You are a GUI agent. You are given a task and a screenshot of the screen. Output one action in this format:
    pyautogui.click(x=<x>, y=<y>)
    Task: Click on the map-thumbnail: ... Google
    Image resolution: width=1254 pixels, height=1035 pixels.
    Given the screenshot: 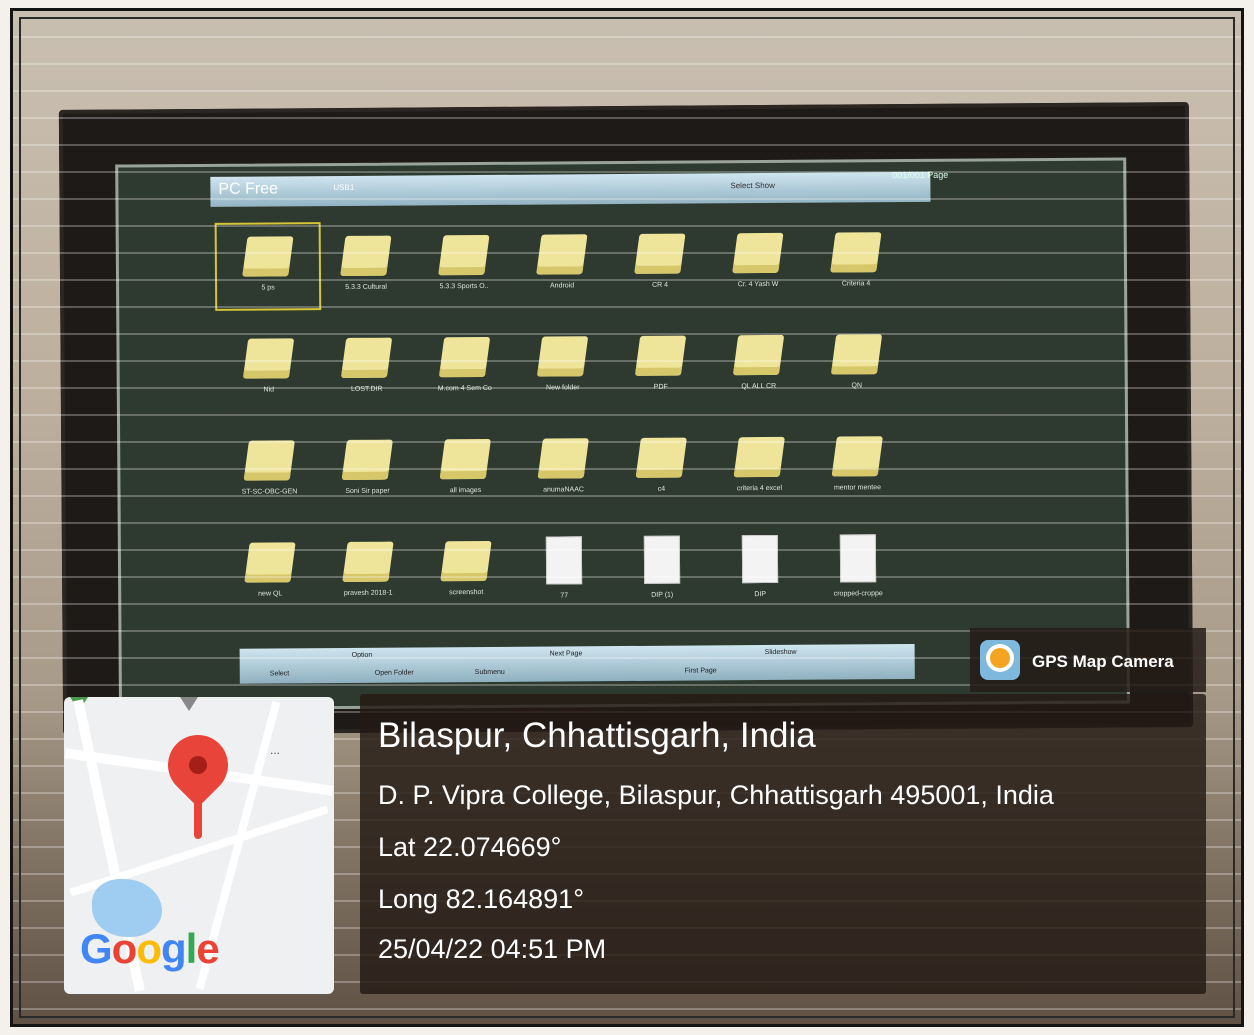 What is the action you would take?
    pyautogui.click(x=199, y=845)
    